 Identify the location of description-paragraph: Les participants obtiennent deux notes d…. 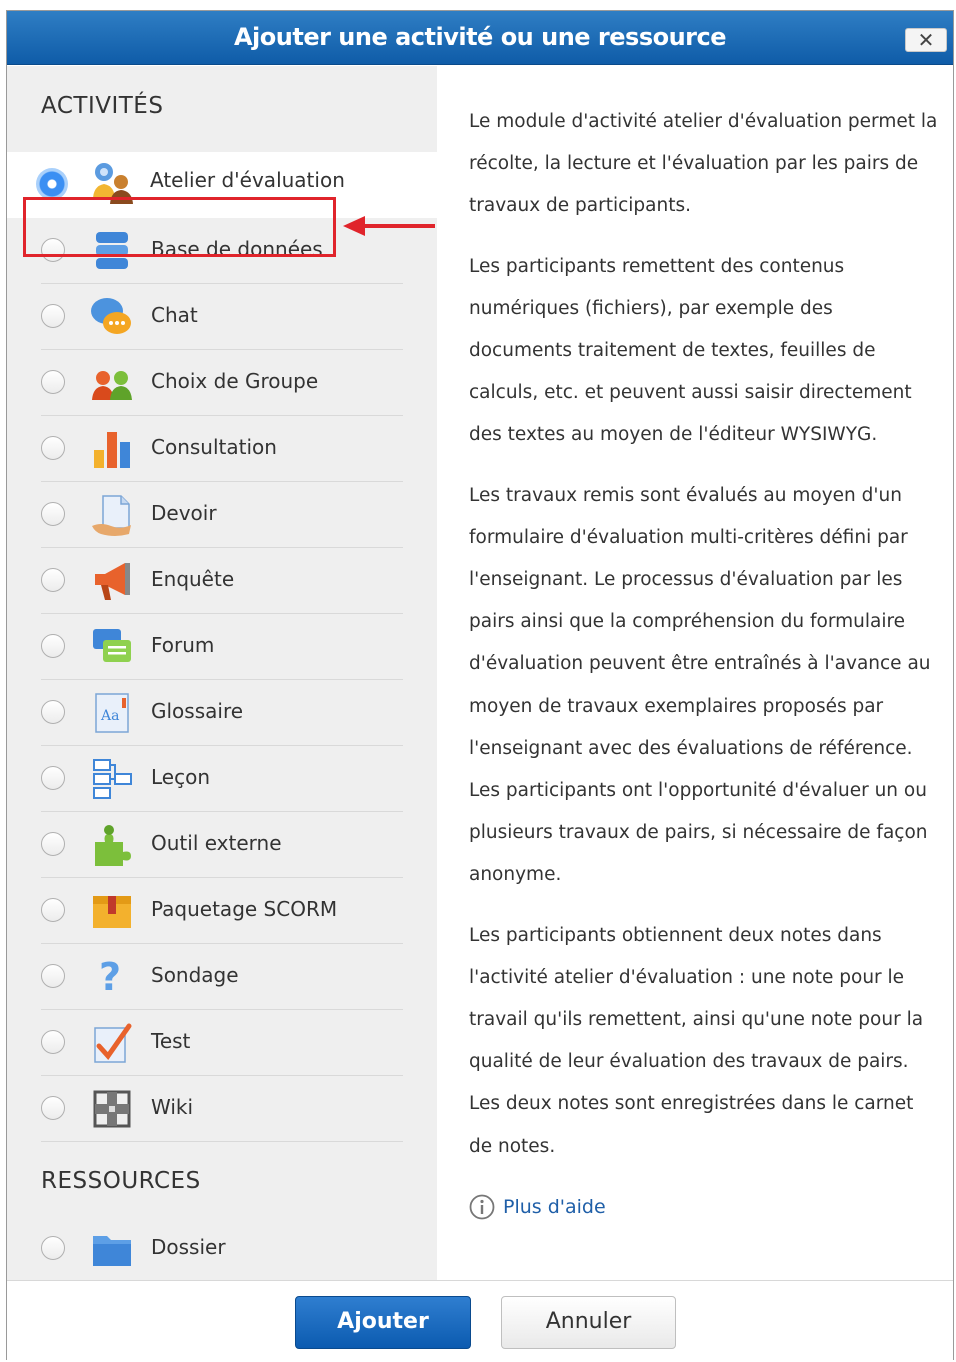
(696, 1040).